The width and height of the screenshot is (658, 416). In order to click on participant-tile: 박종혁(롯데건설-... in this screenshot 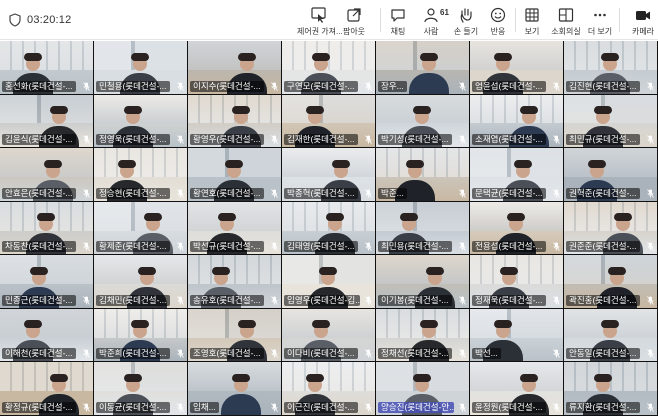, I will do `click(329, 175)`.